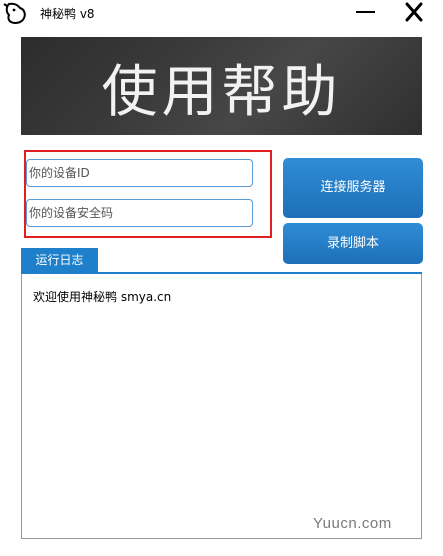 Image resolution: width=443 pixels, height=556 pixels. Describe the element at coordinates (352, 523) in the screenshot. I see `watermark: Yuucn.com` at that location.